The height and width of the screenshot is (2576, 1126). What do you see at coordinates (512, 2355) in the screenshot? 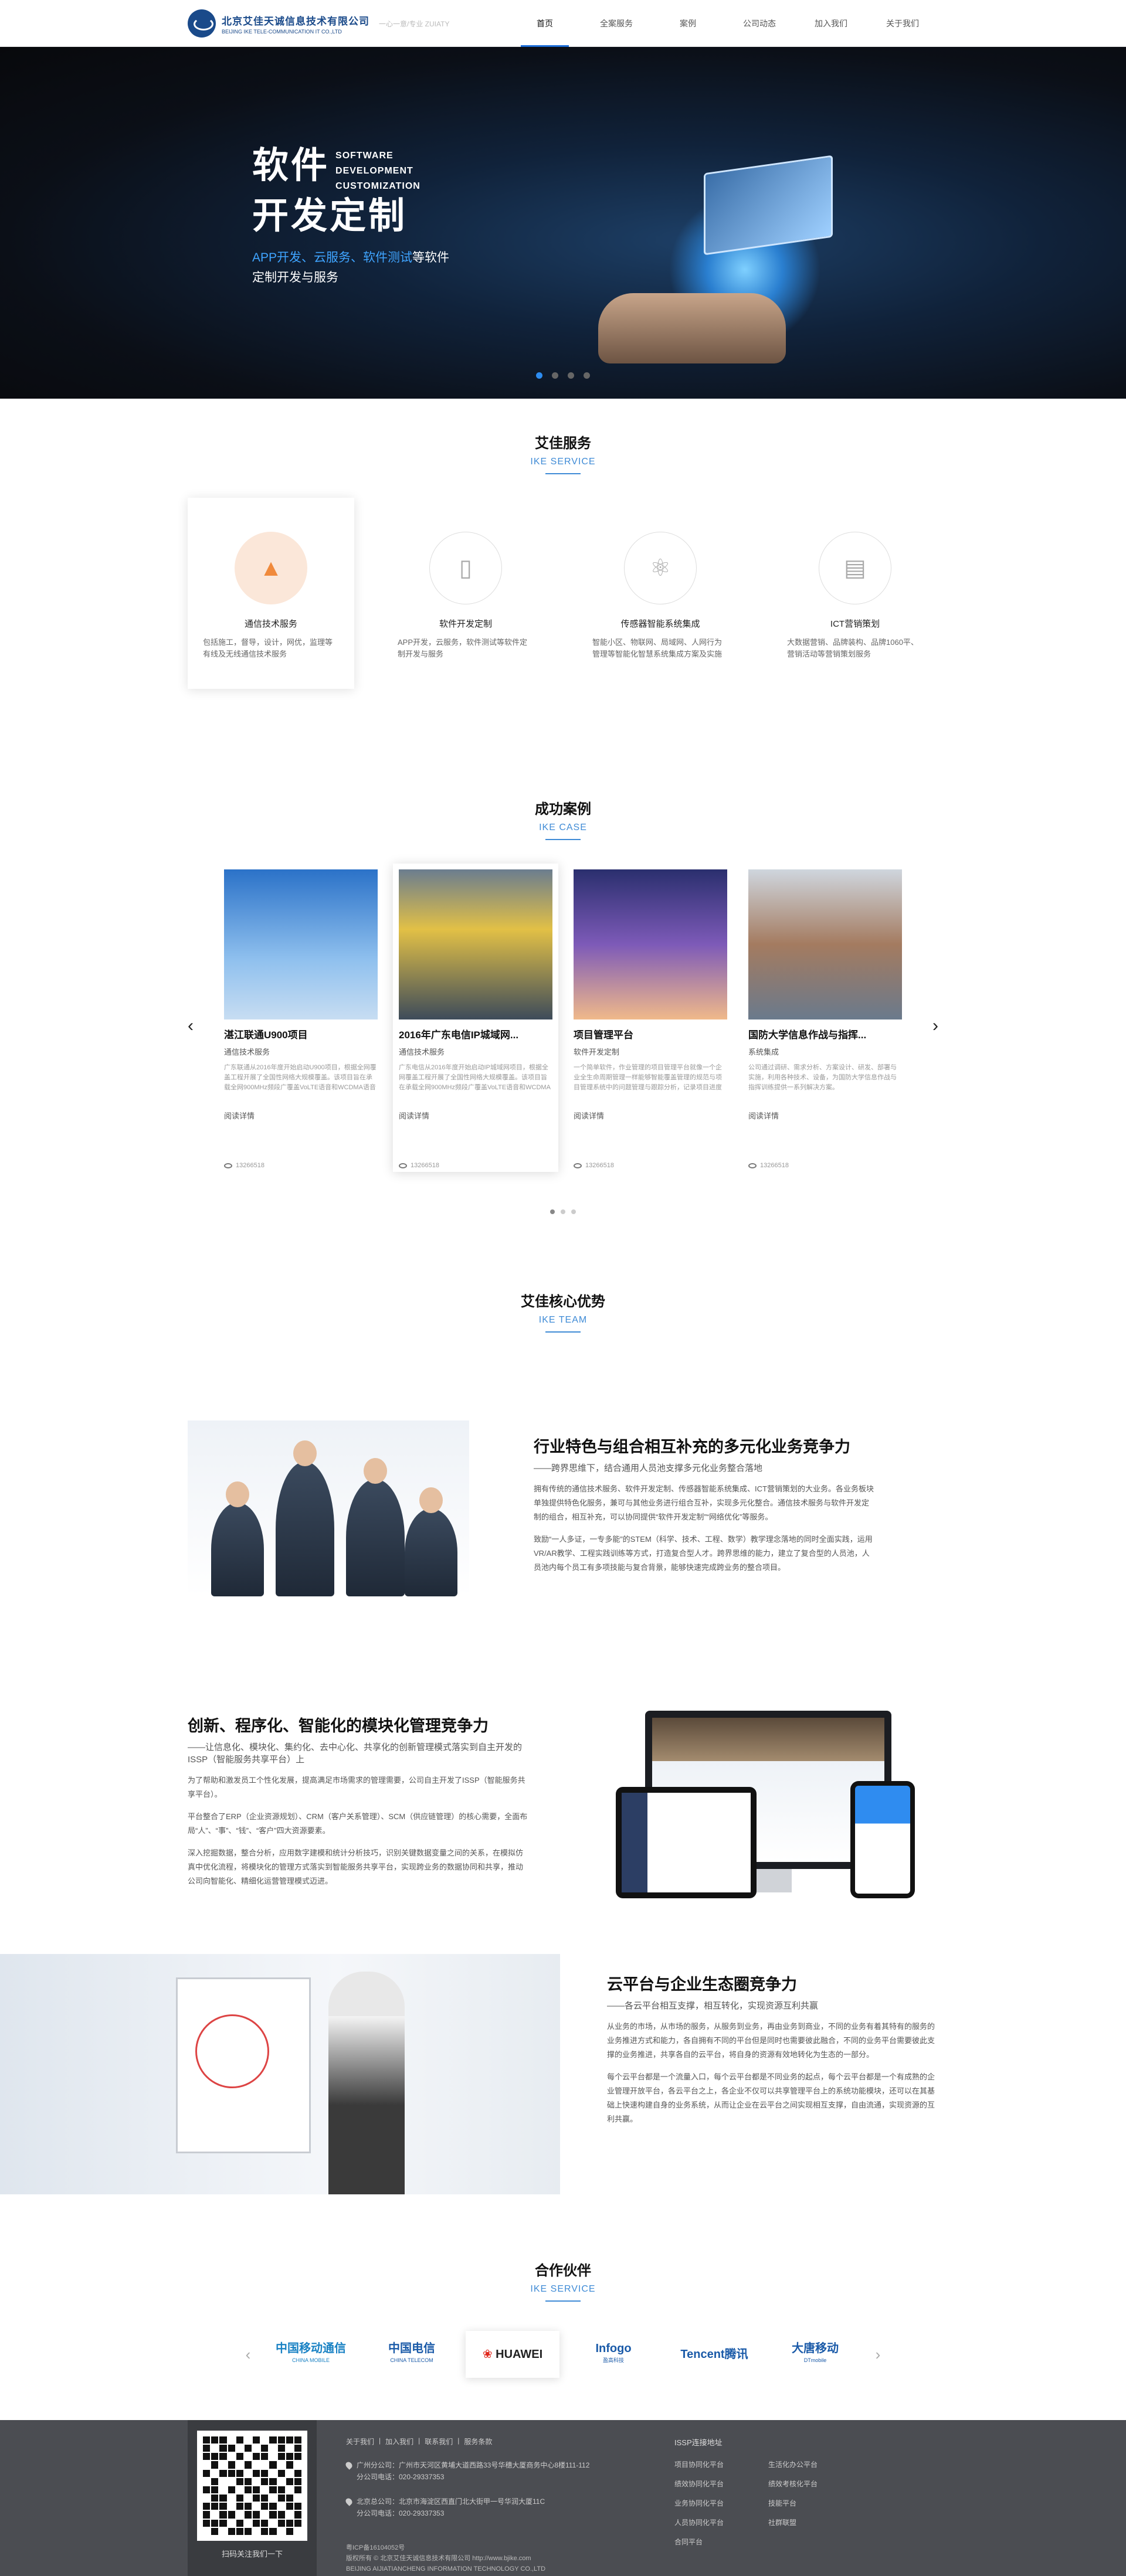
I see `huawei-logo-icon: ❀ HUAWEI` at bounding box center [512, 2355].